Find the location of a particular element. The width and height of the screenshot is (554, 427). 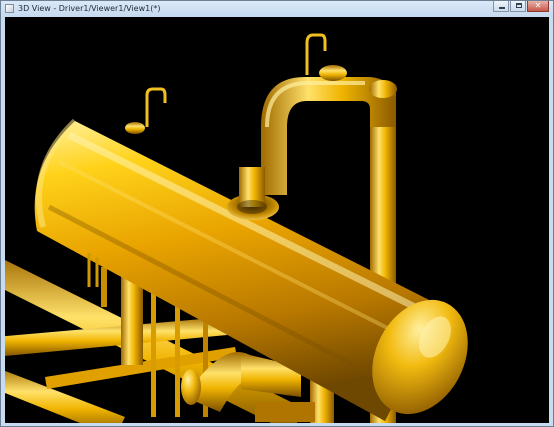

window-title: 3D View - Driver1/Viewer1/View1(*) is located at coordinates (89, 8).